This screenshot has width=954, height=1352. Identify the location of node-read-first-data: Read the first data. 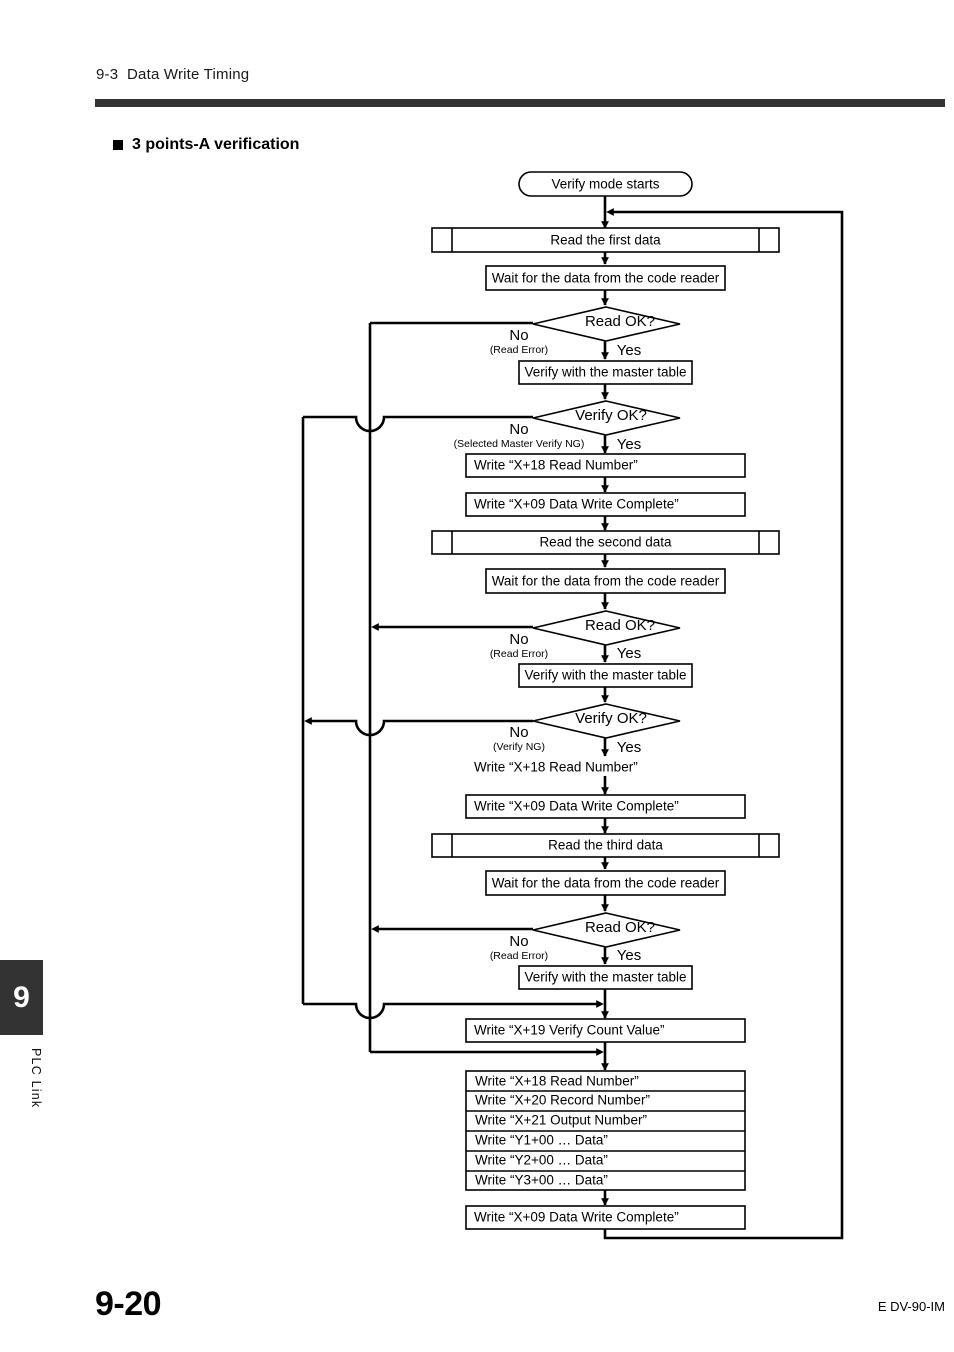
(605, 240).